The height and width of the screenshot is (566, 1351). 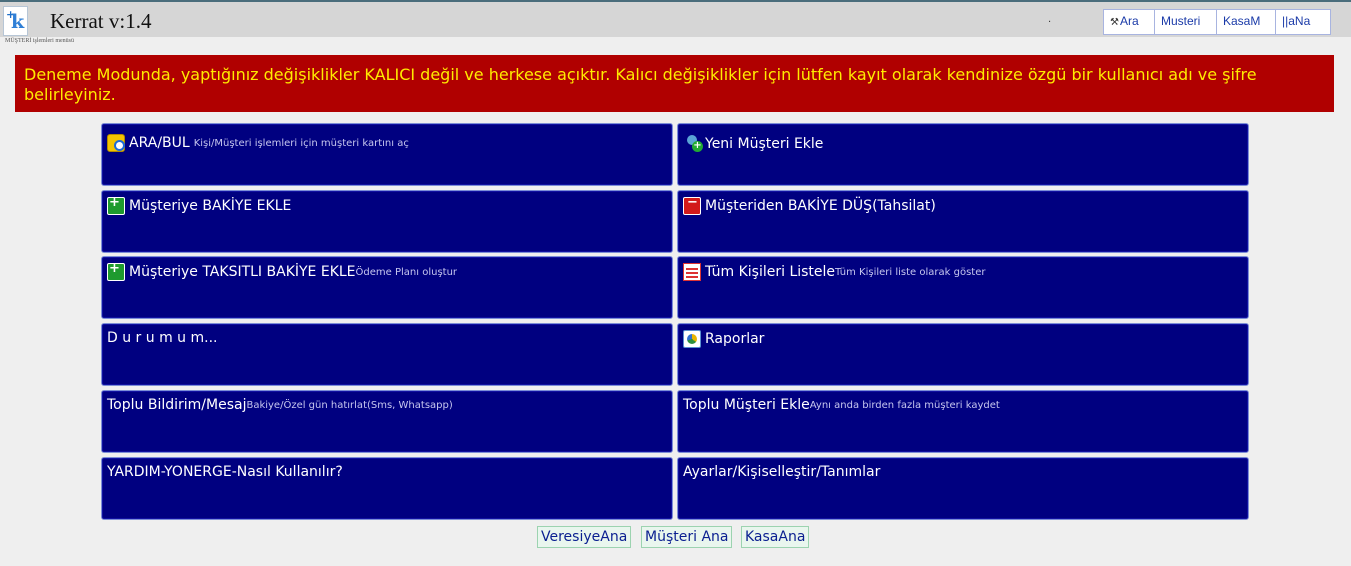 I want to click on tile-desc: Ödeme Planı oluştur, so click(x=406, y=272).